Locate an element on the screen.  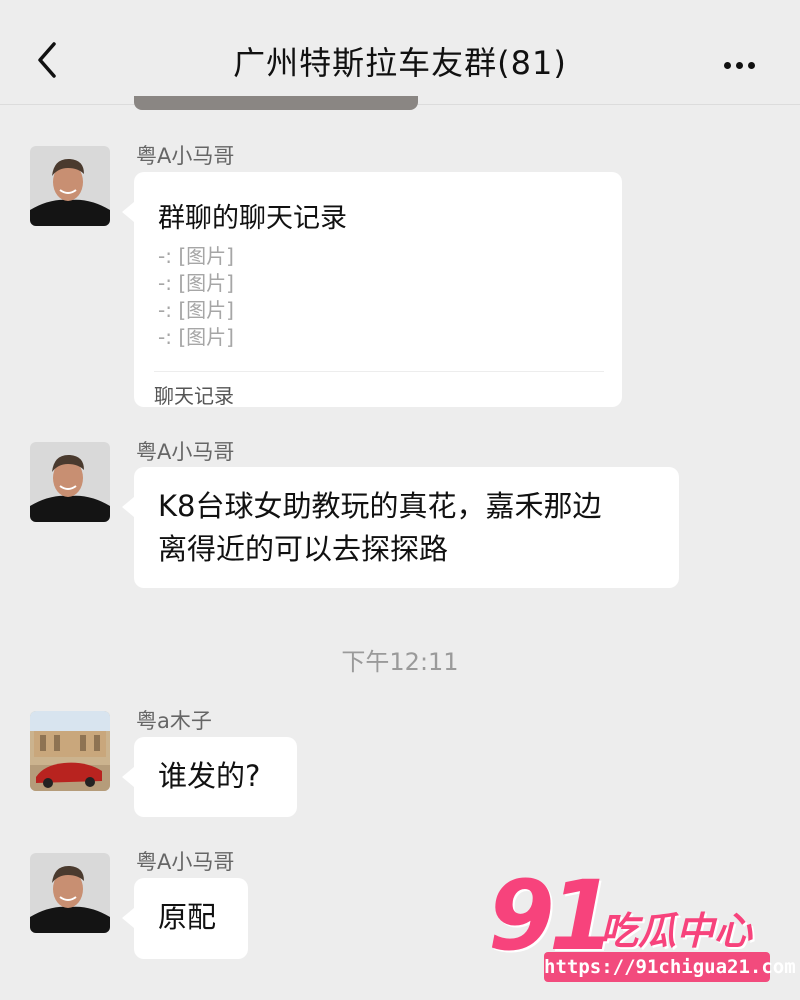
sender-name: 粤a木子 is located at coordinates (174, 721).